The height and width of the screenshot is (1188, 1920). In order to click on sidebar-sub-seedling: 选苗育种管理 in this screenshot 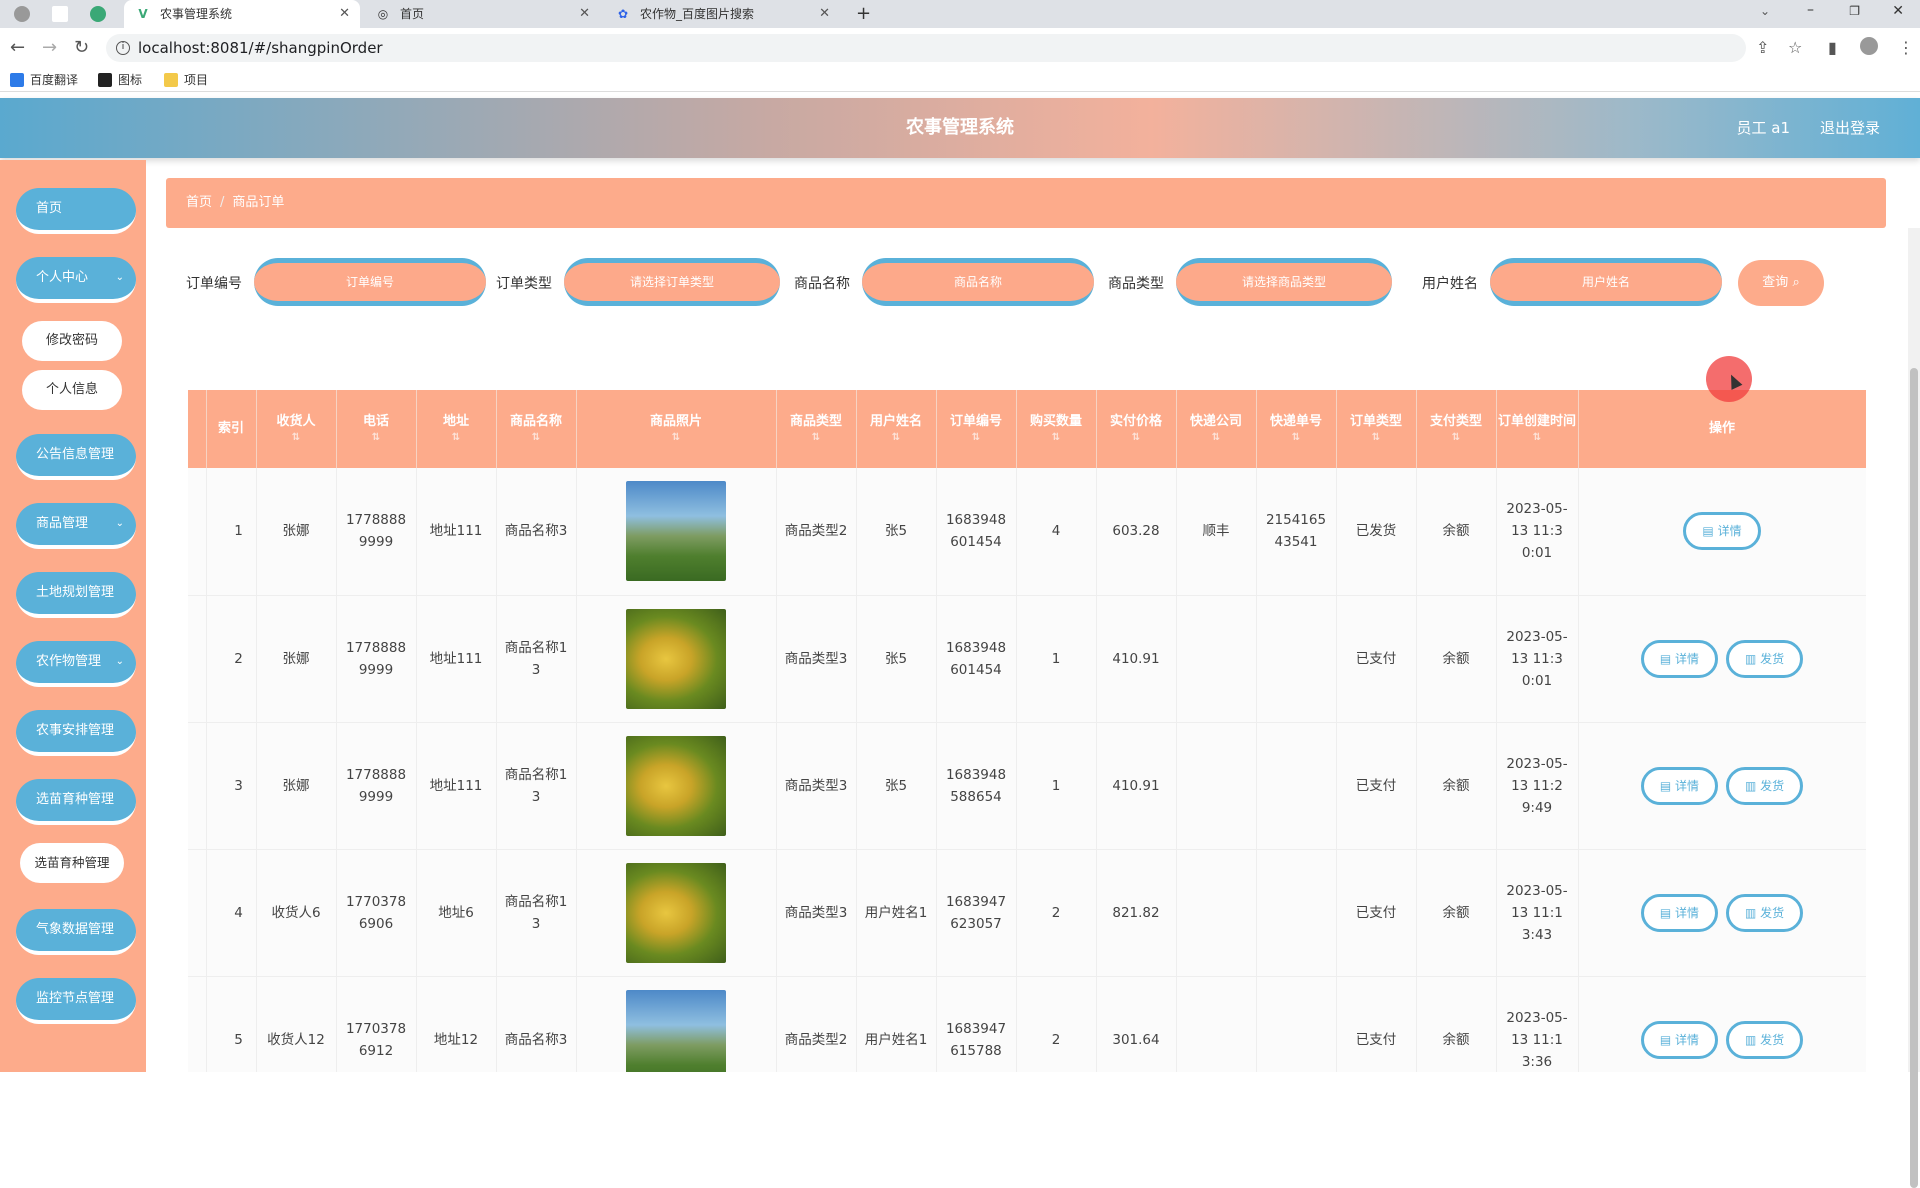, I will do `click(72, 863)`.